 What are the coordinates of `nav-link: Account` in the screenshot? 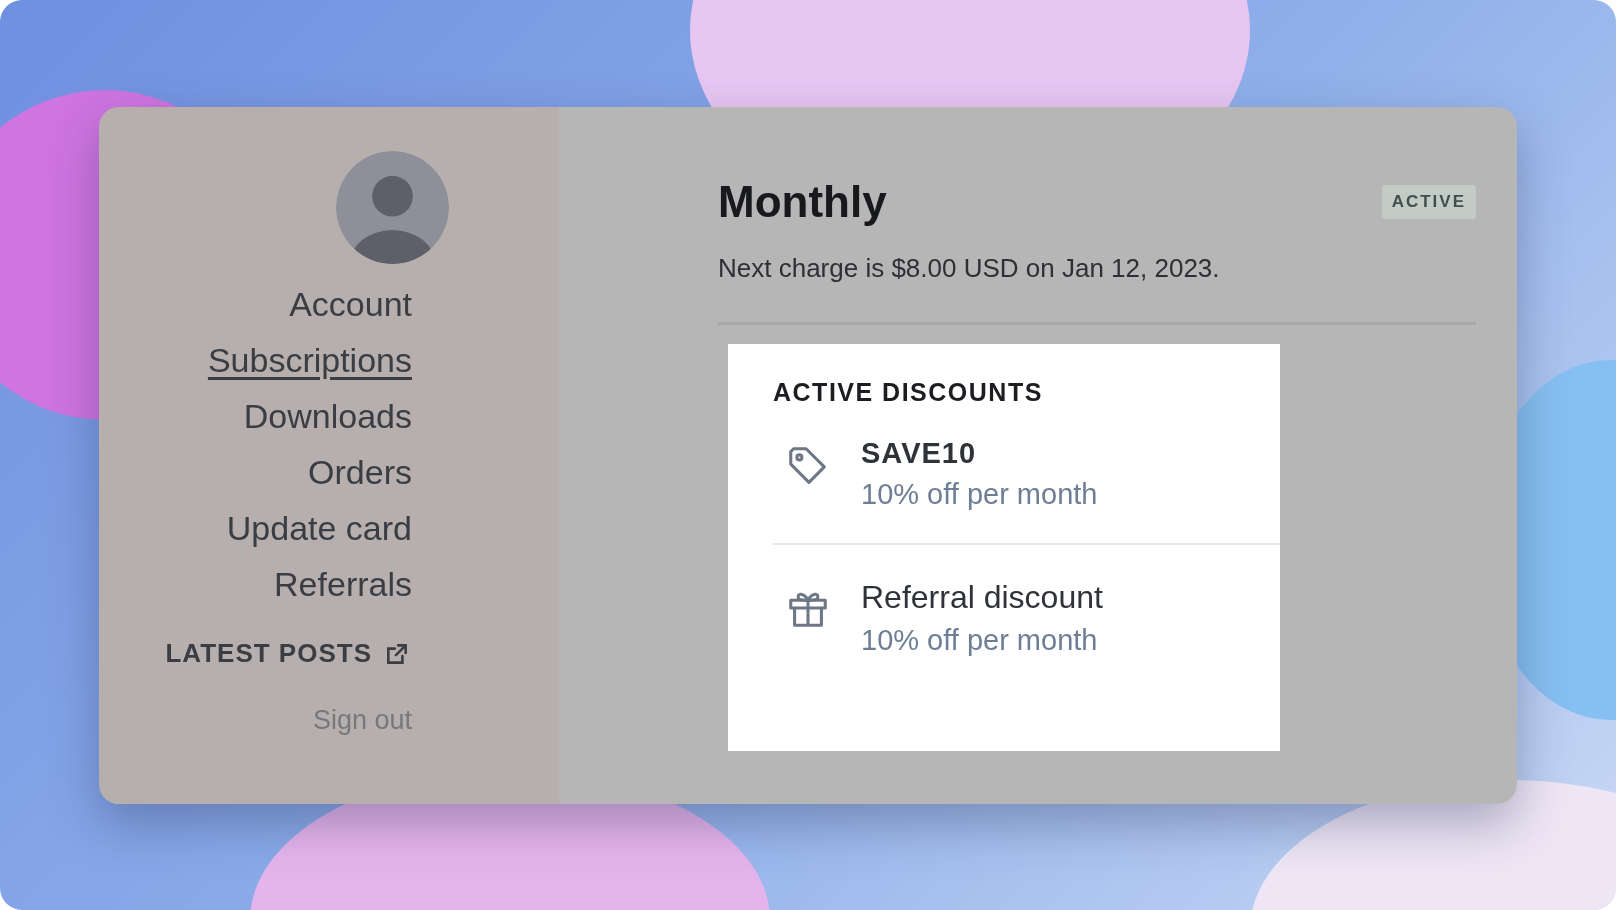 It's located at (350, 304).